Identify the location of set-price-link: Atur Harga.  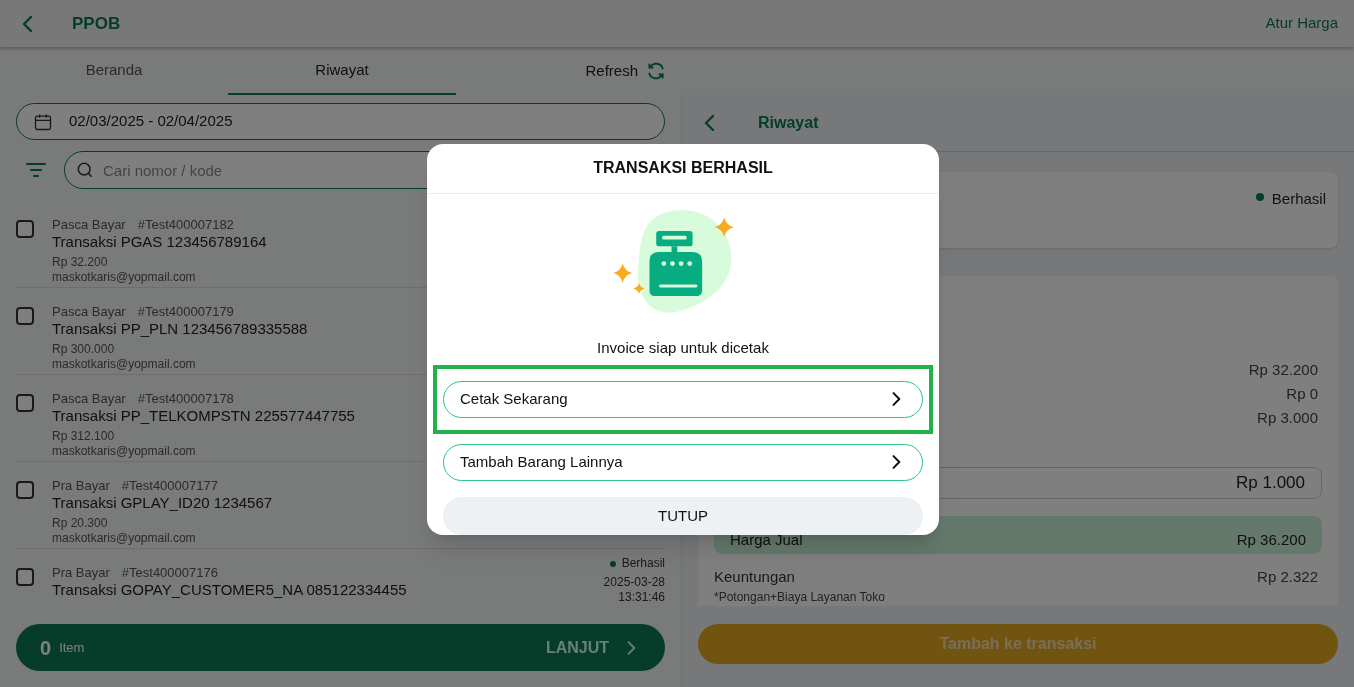
(1301, 23).